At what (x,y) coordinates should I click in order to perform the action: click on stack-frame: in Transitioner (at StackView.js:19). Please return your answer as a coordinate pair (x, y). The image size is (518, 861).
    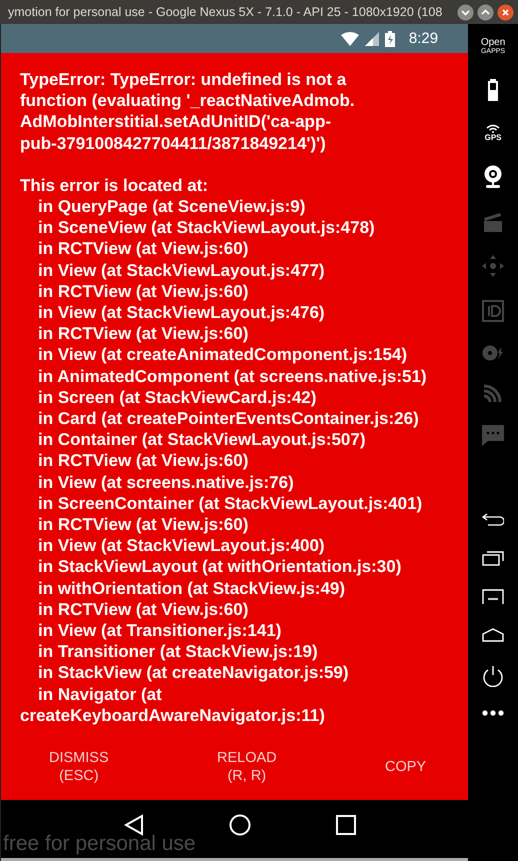
    Looking at the image, I should click on (237, 651).